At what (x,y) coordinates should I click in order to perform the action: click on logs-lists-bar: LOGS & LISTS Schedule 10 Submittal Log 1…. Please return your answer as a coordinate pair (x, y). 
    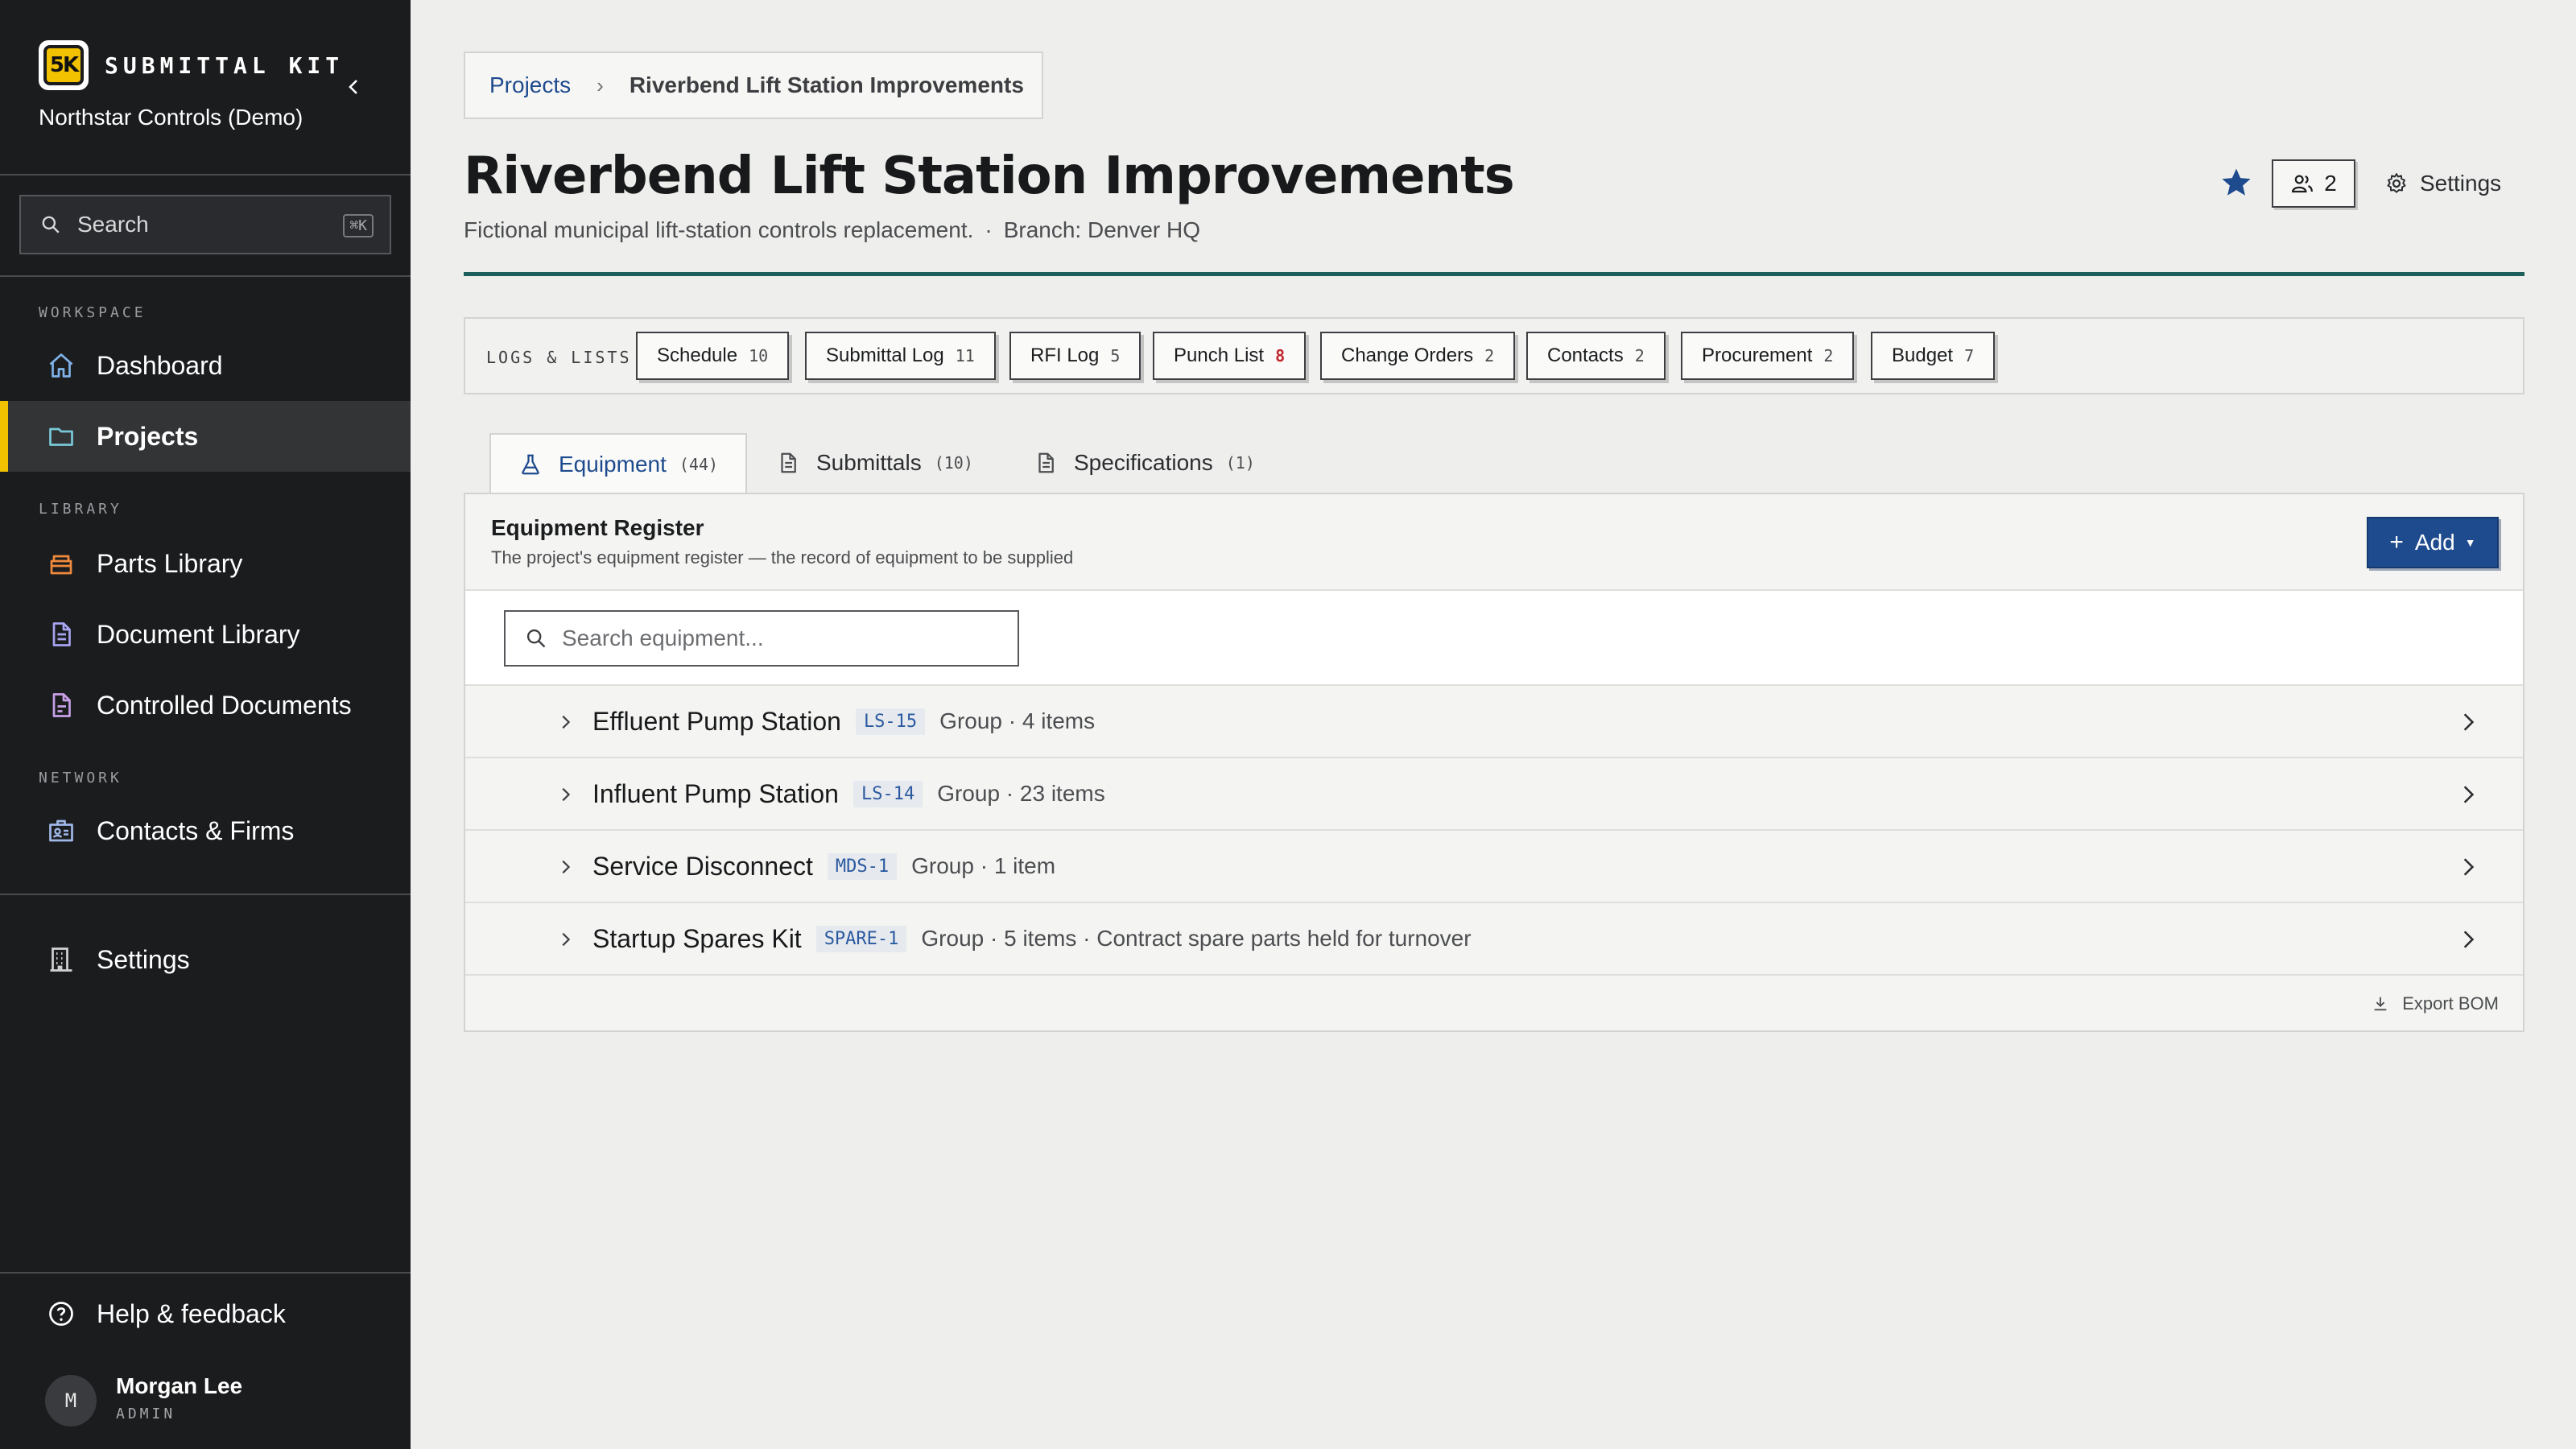
    Looking at the image, I should click on (1494, 355).